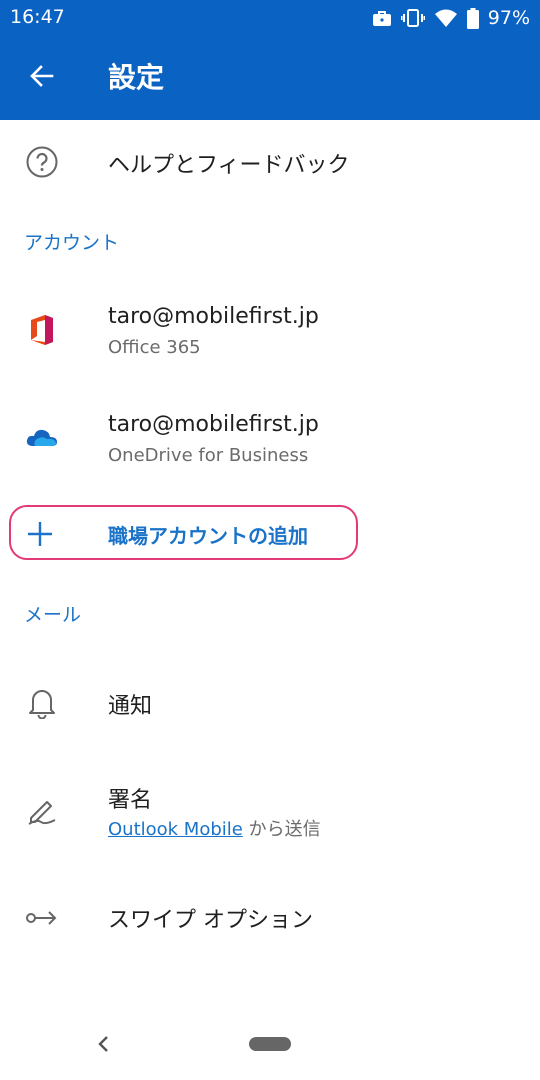 The width and height of the screenshot is (540, 1080). I want to click on help-feedback-item: ヘルプとフィードバック, so click(270, 163).